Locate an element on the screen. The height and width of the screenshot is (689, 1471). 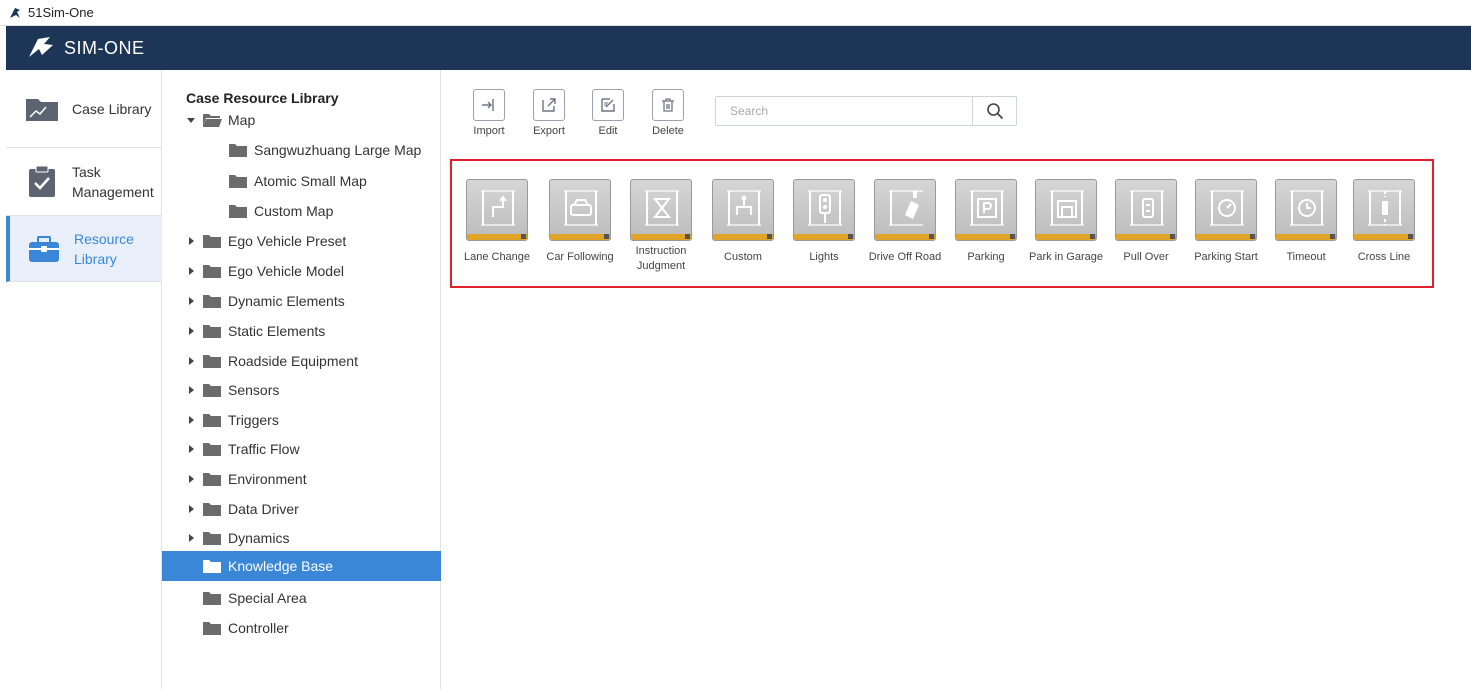
tree-item: Traffic Flow is located at coordinates (301, 449).